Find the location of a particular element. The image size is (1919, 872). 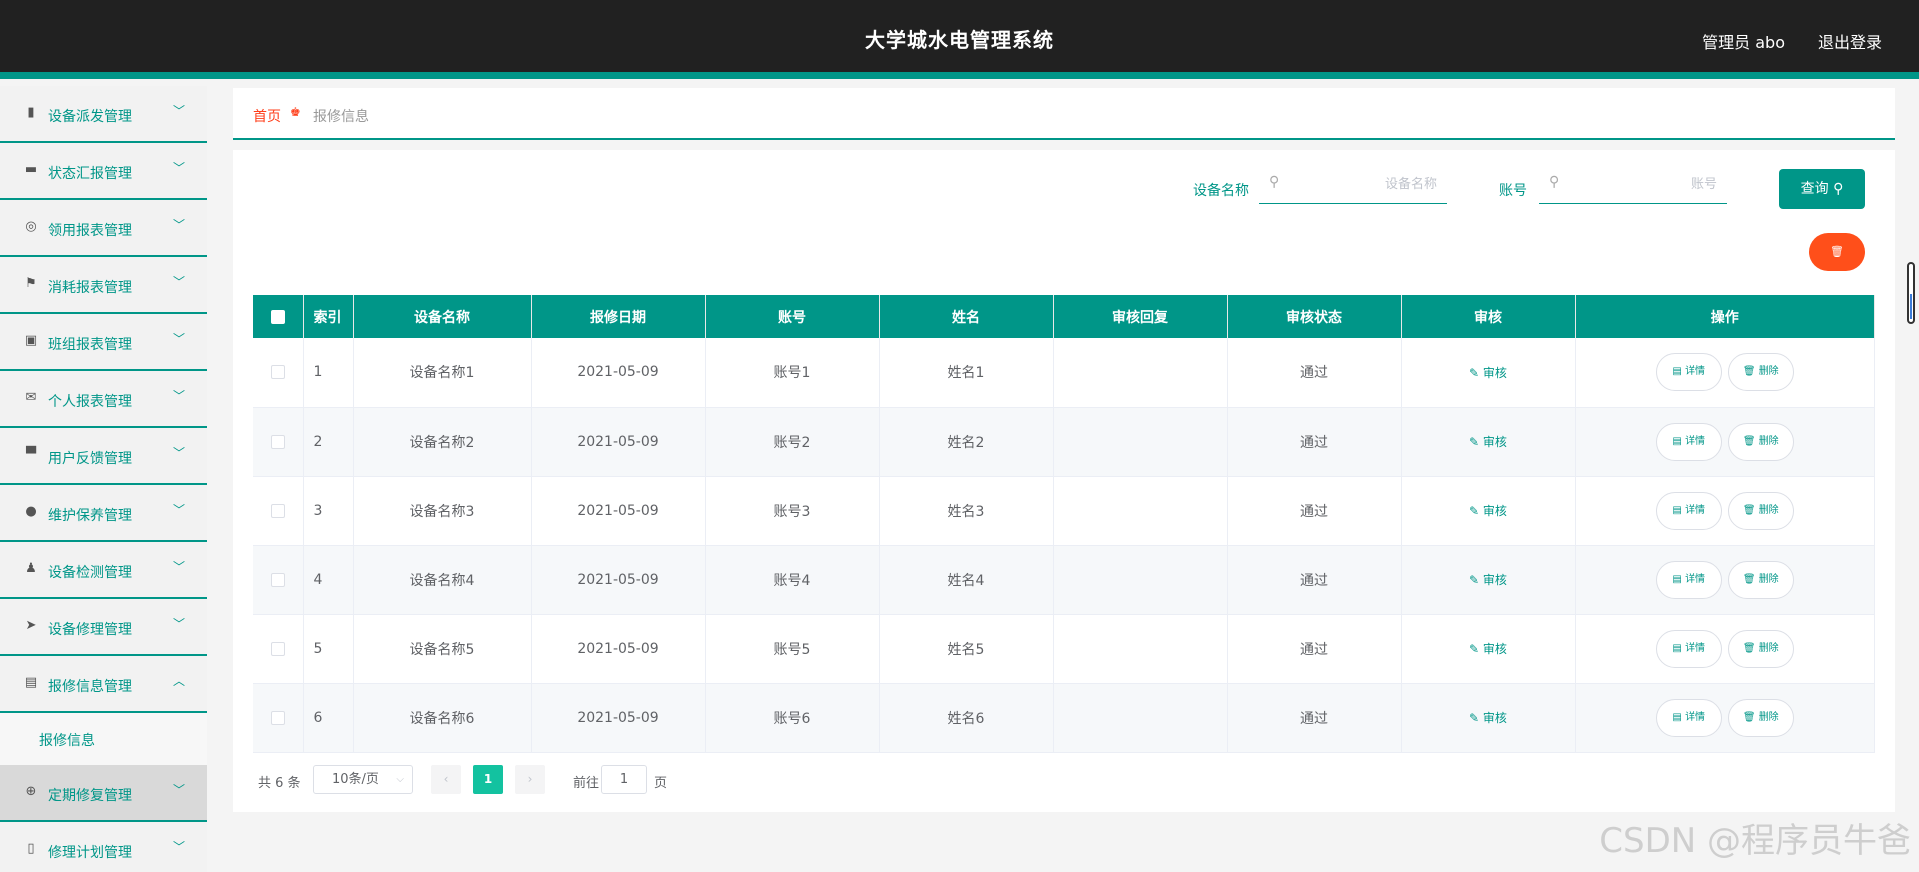

header-repair-date: 报修日期 is located at coordinates (618, 316).